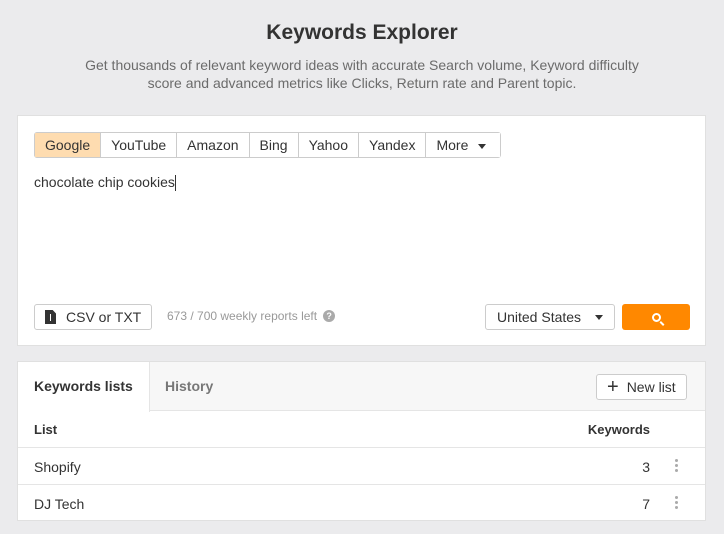 The width and height of the screenshot is (724, 534). What do you see at coordinates (175, 183) in the screenshot?
I see `text-cursor` at bounding box center [175, 183].